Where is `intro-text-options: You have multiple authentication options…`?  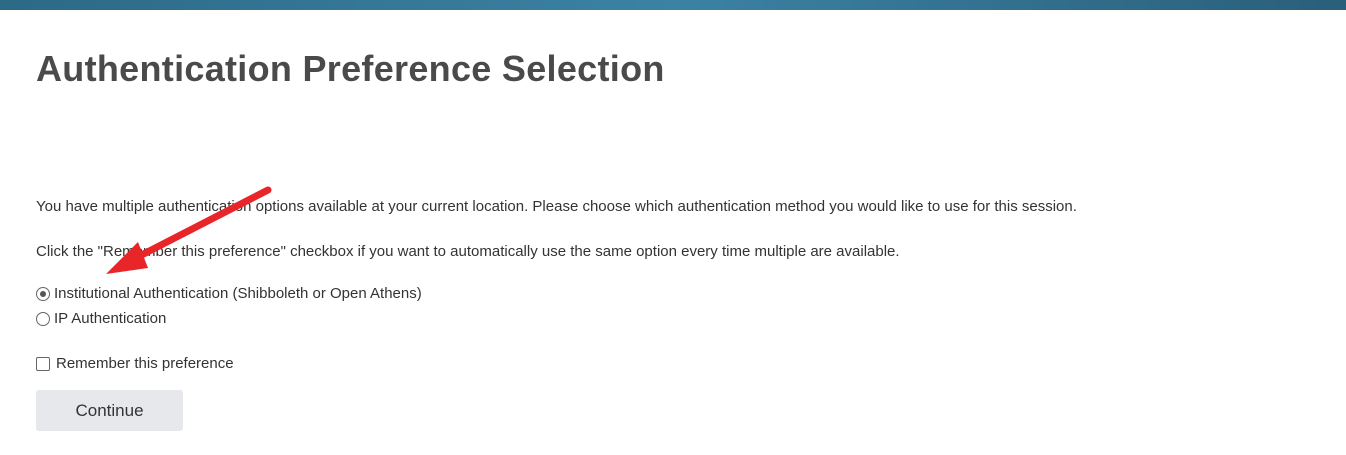
intro-text-options: You have multiple authentication options… is located at coordinates (556, 206).